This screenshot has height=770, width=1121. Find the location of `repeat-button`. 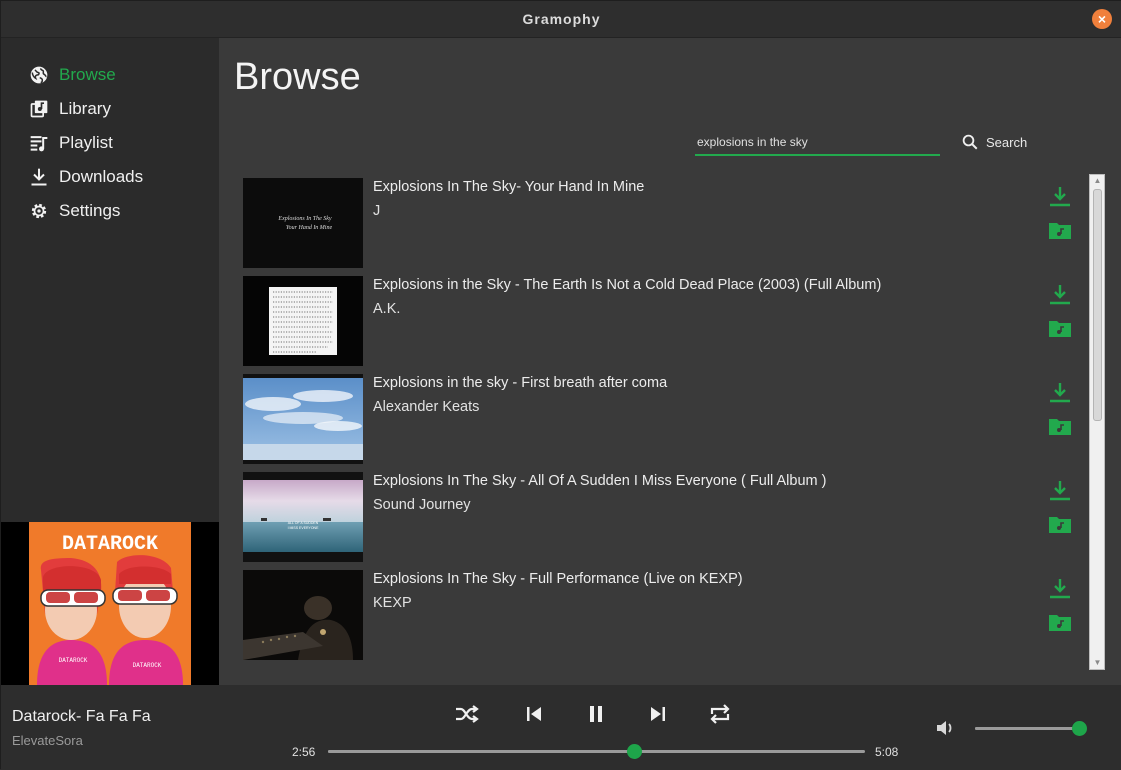

repeat-button is located at coordinates (720, 714).